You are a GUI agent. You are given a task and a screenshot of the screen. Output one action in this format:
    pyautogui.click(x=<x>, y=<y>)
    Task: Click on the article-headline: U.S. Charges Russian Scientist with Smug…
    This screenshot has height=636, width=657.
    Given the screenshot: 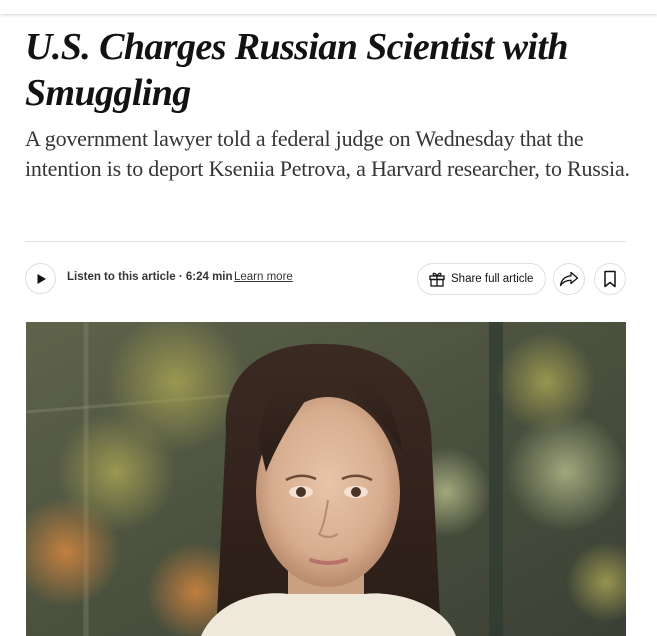 What is the action you would take?
    pyautogui.click(x=296, y=70)
    